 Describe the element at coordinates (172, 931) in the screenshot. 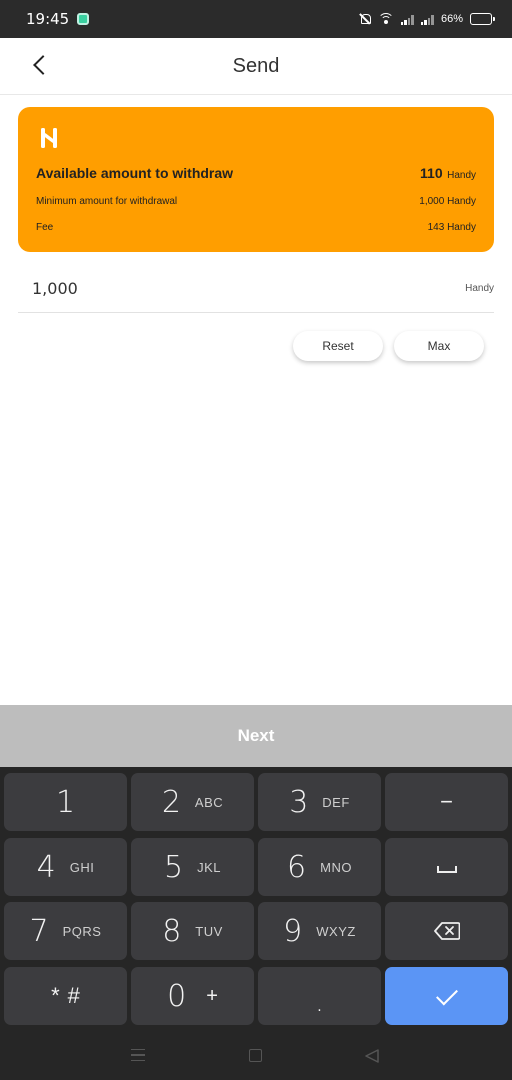

I see `key-digit: 8` at that location.